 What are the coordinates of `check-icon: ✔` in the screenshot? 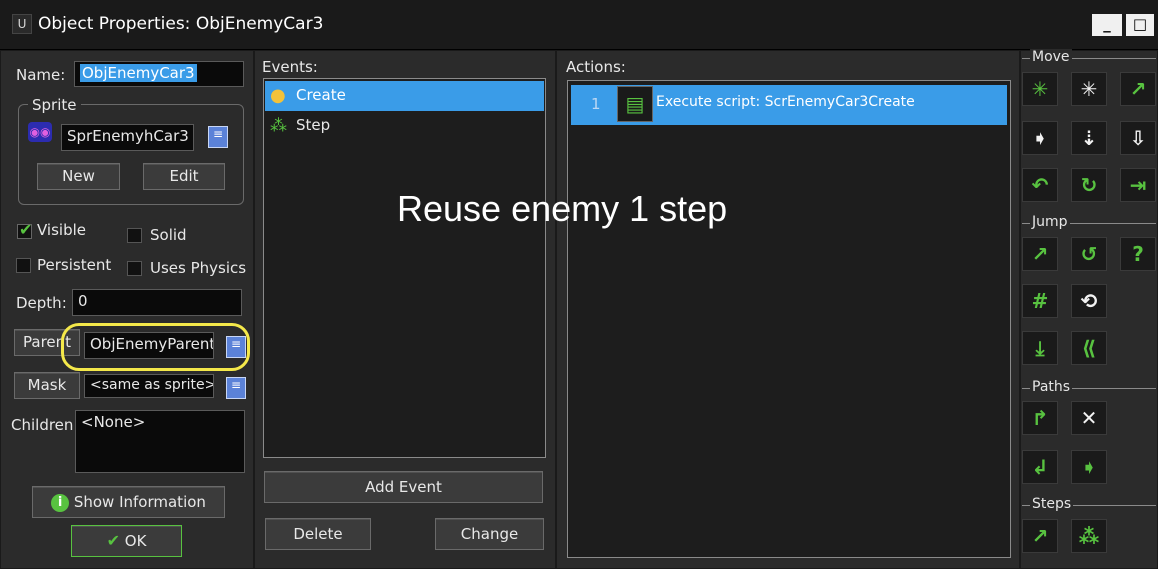 It's located at (26, 229).